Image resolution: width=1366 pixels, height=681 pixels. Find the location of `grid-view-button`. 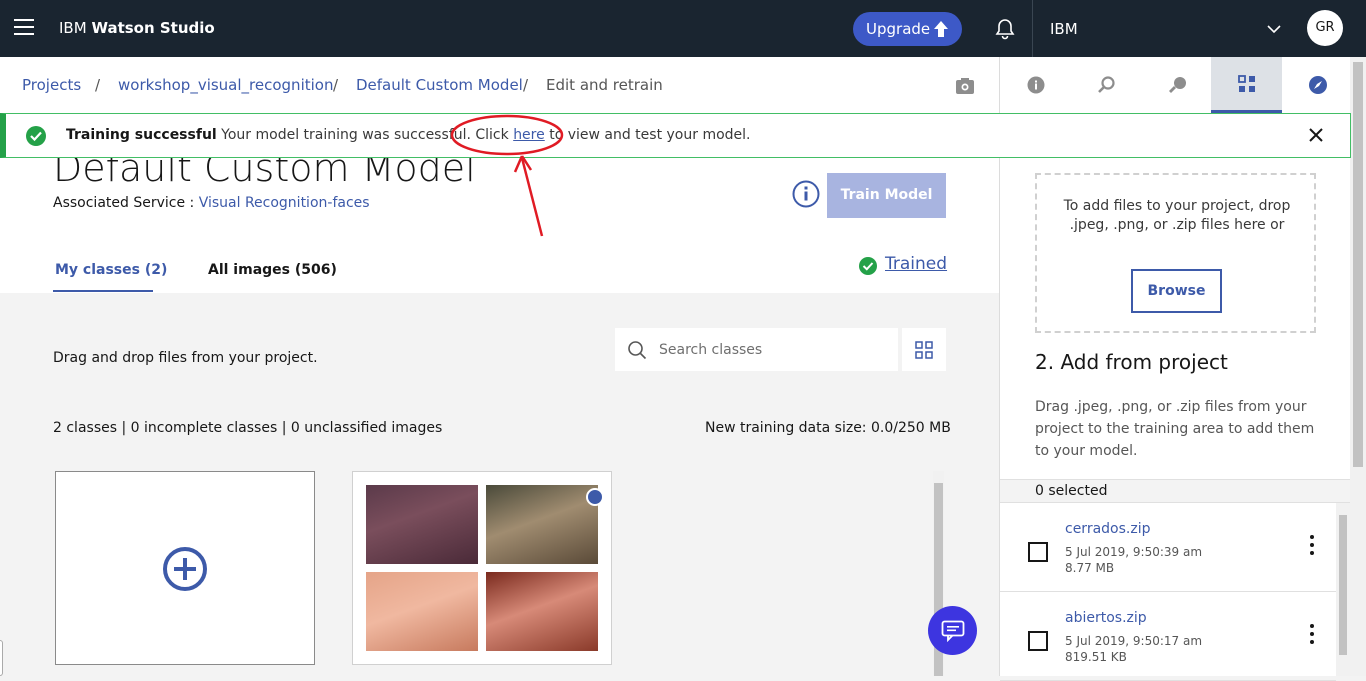

grid-view-button is located at coordinates (924, 349).